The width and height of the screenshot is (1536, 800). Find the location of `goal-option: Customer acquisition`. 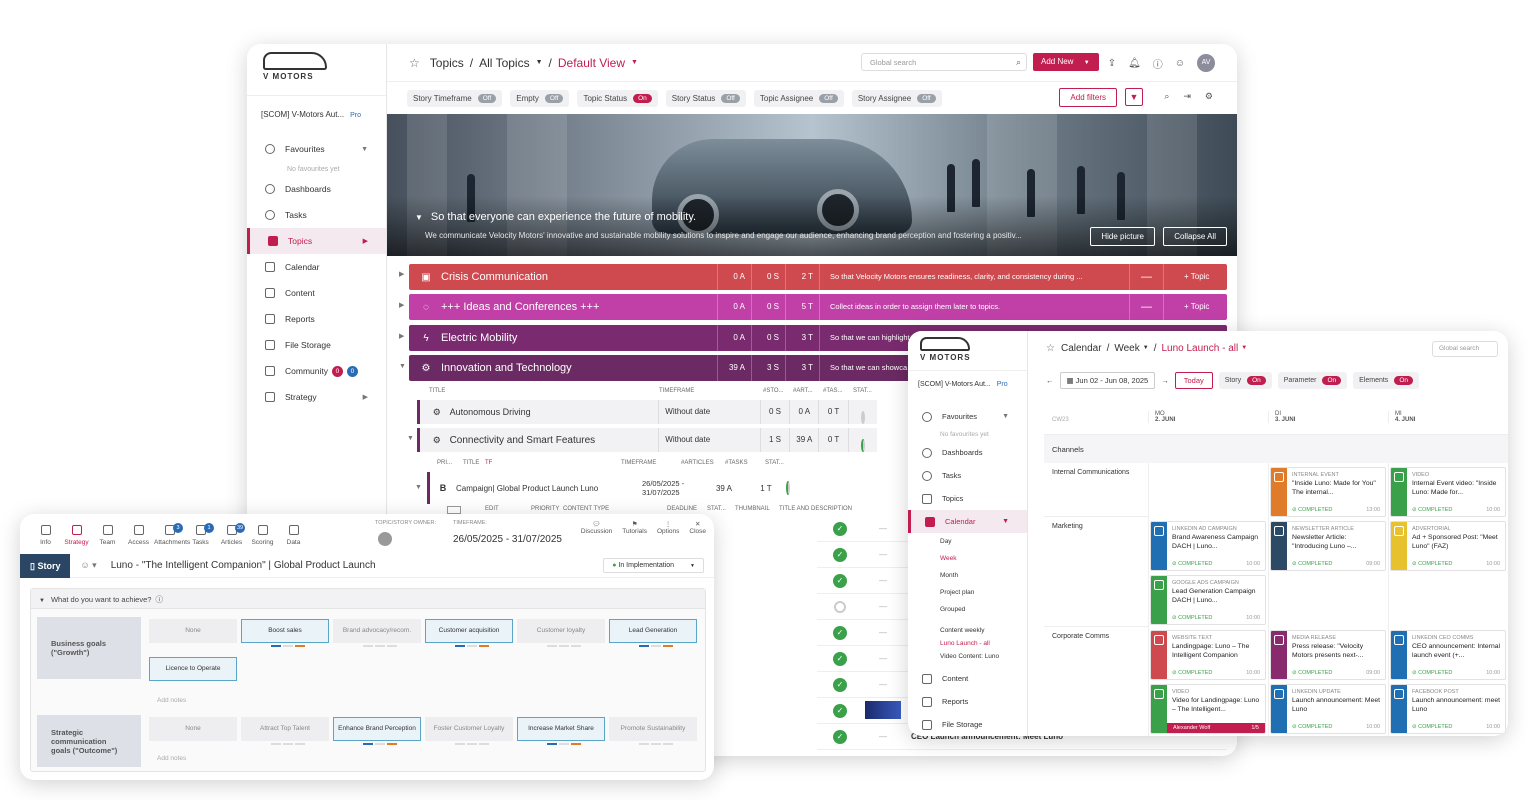

goal-option: Customer acquisition is located at coordinates (469, 631).